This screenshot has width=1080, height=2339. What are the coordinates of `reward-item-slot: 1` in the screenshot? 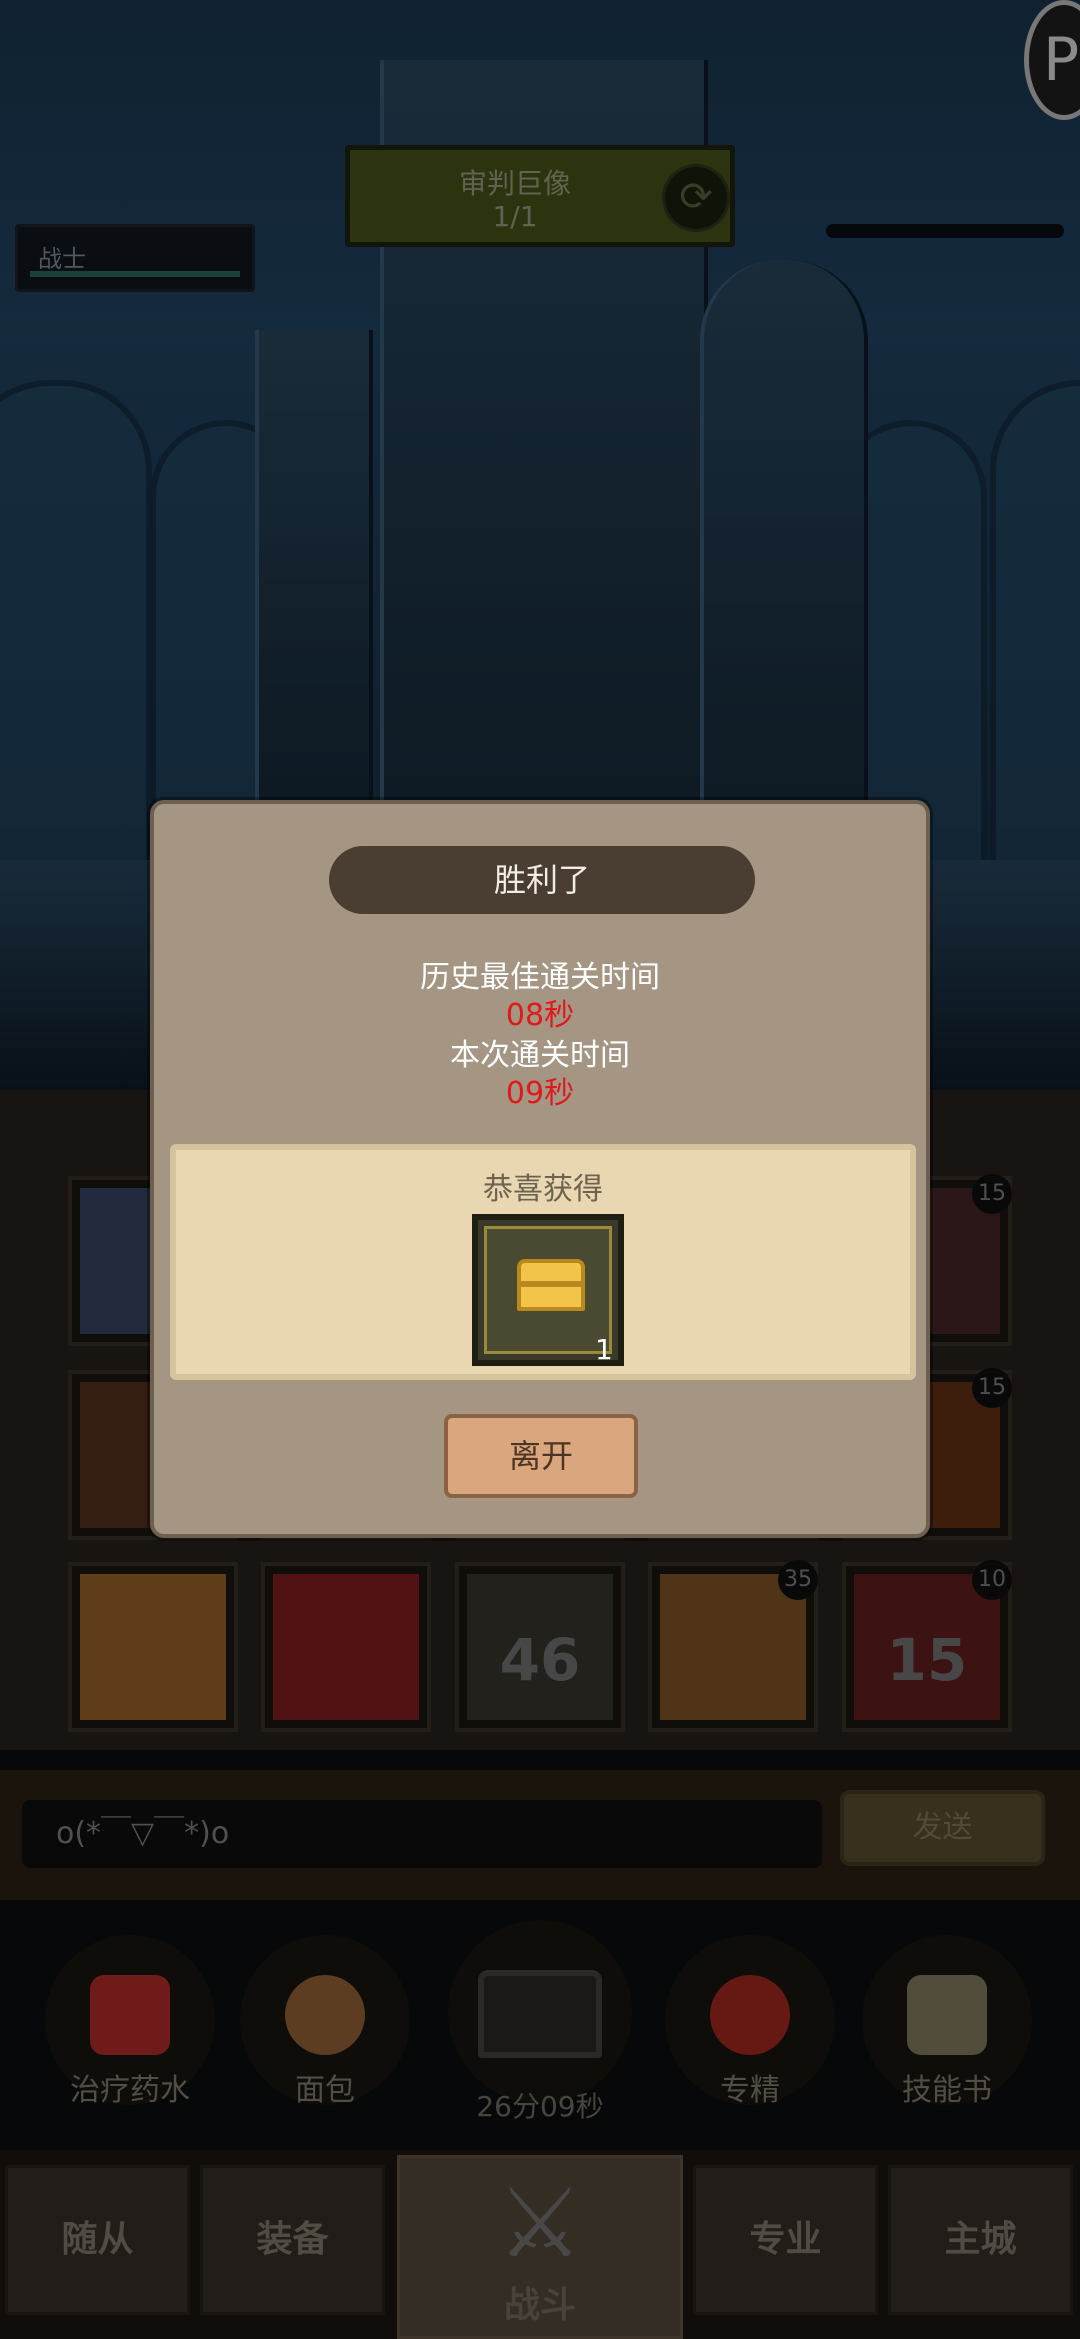 It's located at (548, 1290).